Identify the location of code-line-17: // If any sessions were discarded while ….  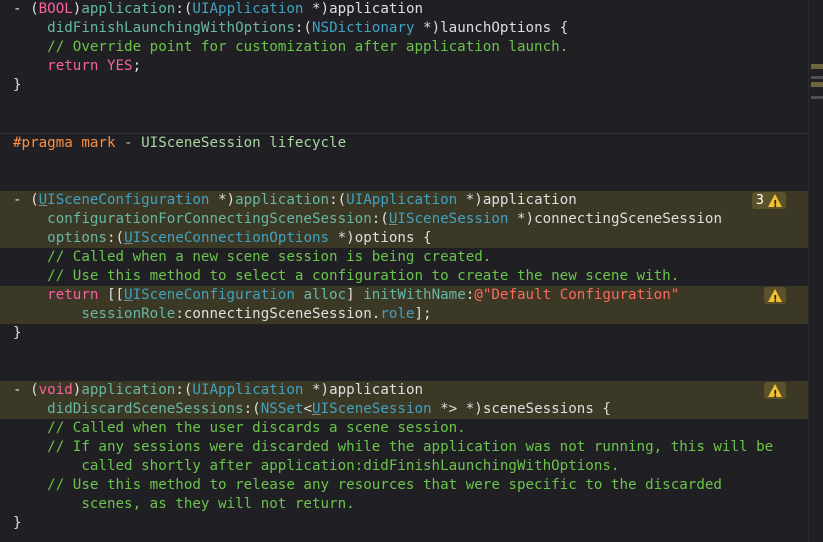
(404, 447).